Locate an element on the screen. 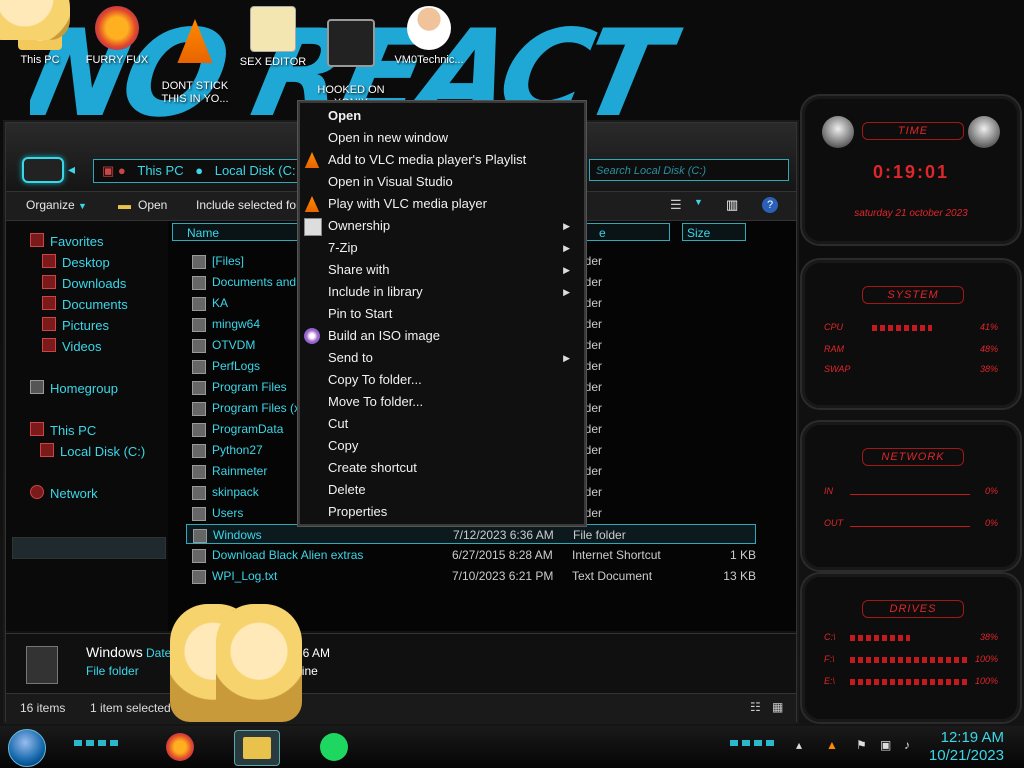 Image resolution: width=1024 pixels, height=768 pixels. nav-network: Network is located at coordinates (64, 493).